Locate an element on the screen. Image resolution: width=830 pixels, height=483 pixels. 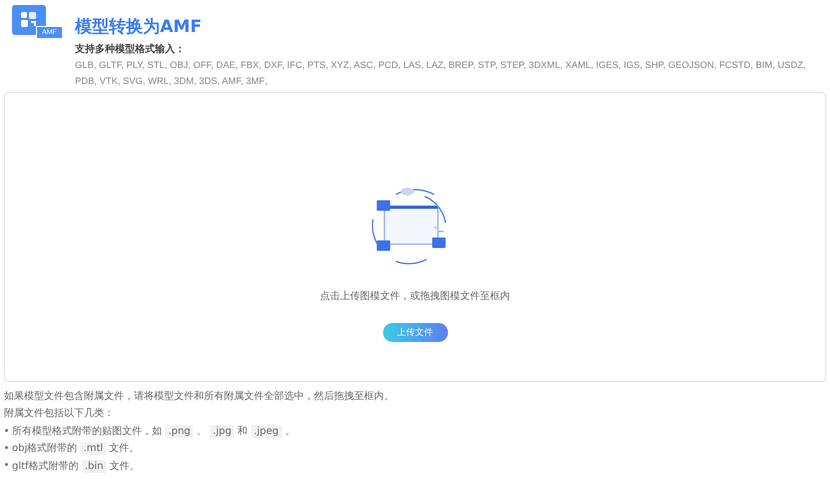
upload-hint: 点击上传图模文件，或拖拽图模文件至框内 is located at coordinates (415, 296).